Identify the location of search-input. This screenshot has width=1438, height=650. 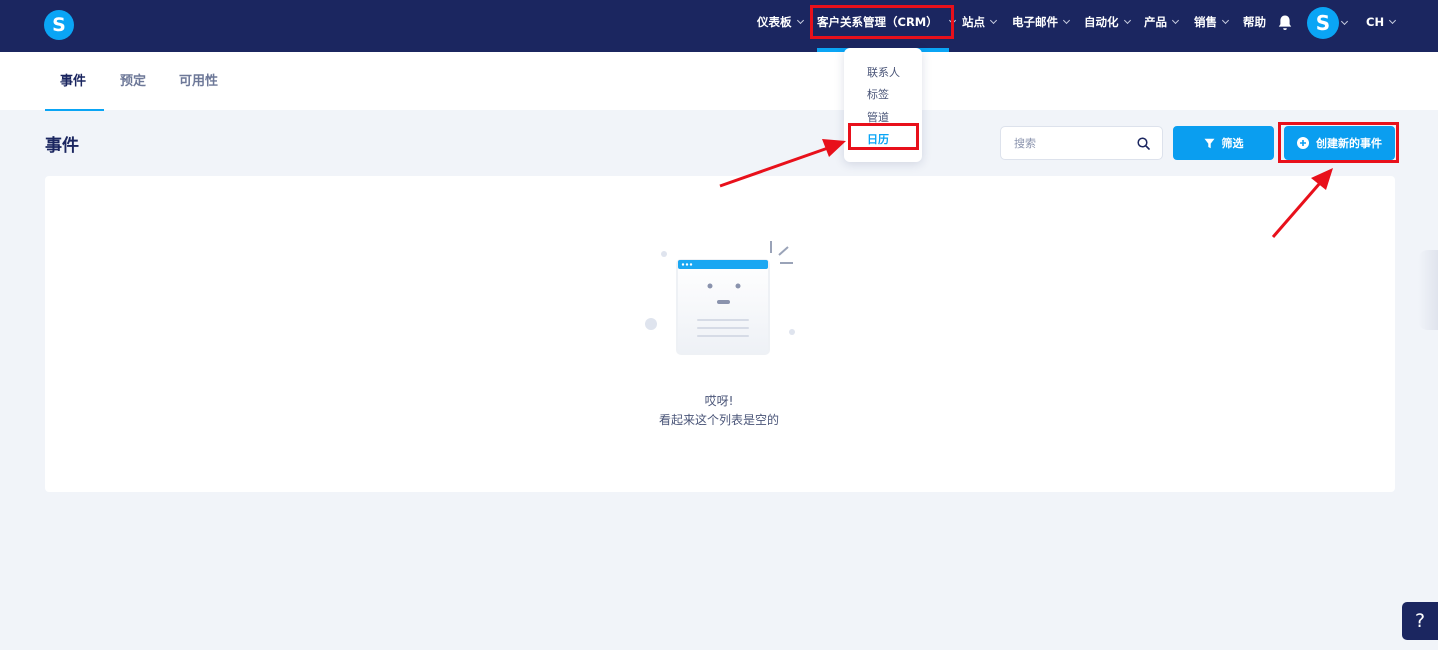
(1069, 143).